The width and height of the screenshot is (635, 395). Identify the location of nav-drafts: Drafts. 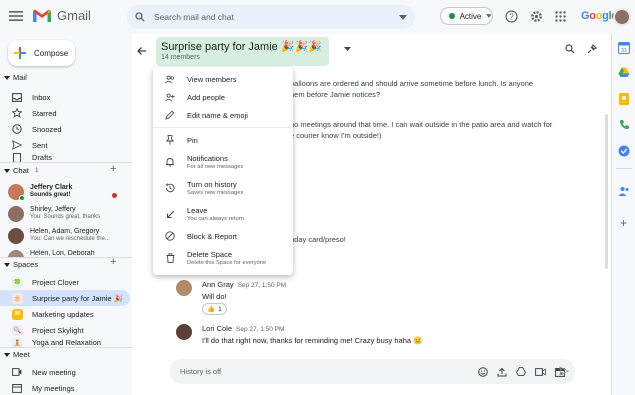
(65, 157).